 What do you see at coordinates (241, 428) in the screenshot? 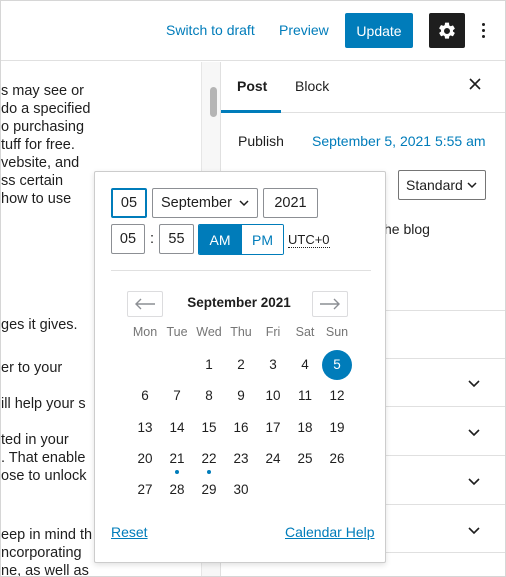
I see `calendar-day: 16` at bounding box center [241, 428].